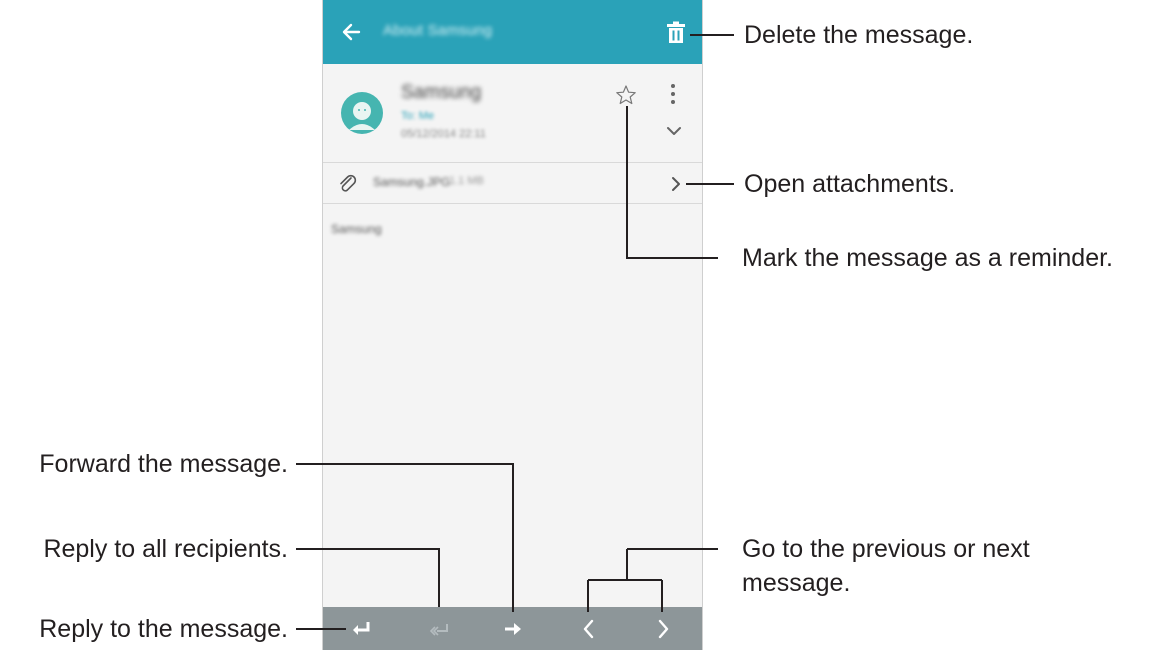 The height and width of the screenshot is (650, 1160). I want to click on sender-name: Samsung, so click(441, 92).